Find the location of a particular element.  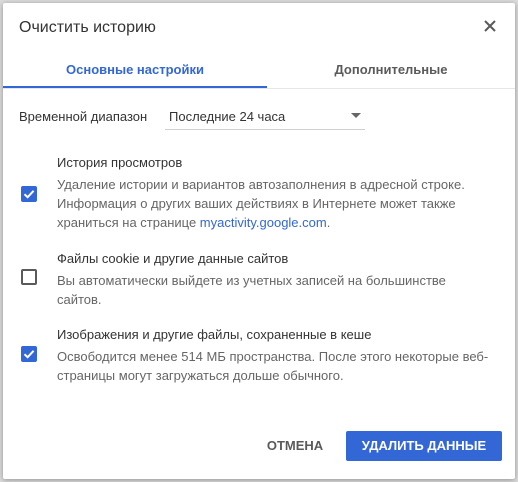

time-range-select: Последние 24 часа is located at coordinates (265, 116).